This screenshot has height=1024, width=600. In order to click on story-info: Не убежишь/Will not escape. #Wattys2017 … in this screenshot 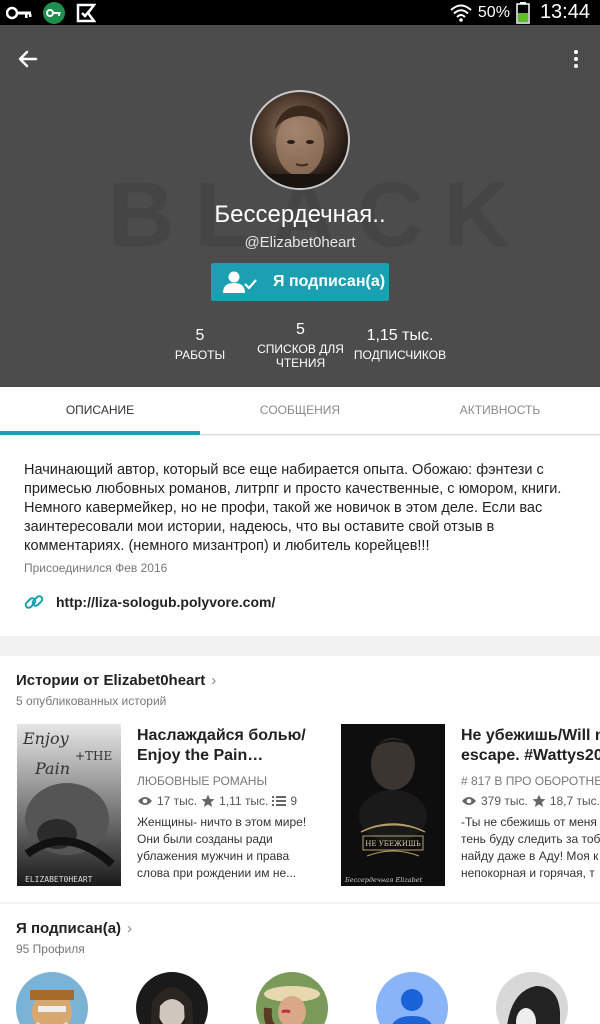, I will do `click(530, 804)`.